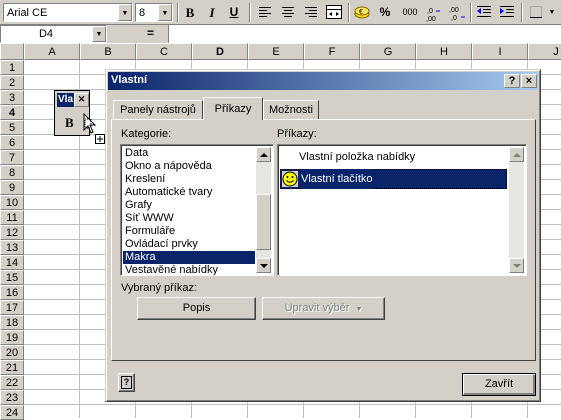  I want to click on align-right-button, so click(311, 12).